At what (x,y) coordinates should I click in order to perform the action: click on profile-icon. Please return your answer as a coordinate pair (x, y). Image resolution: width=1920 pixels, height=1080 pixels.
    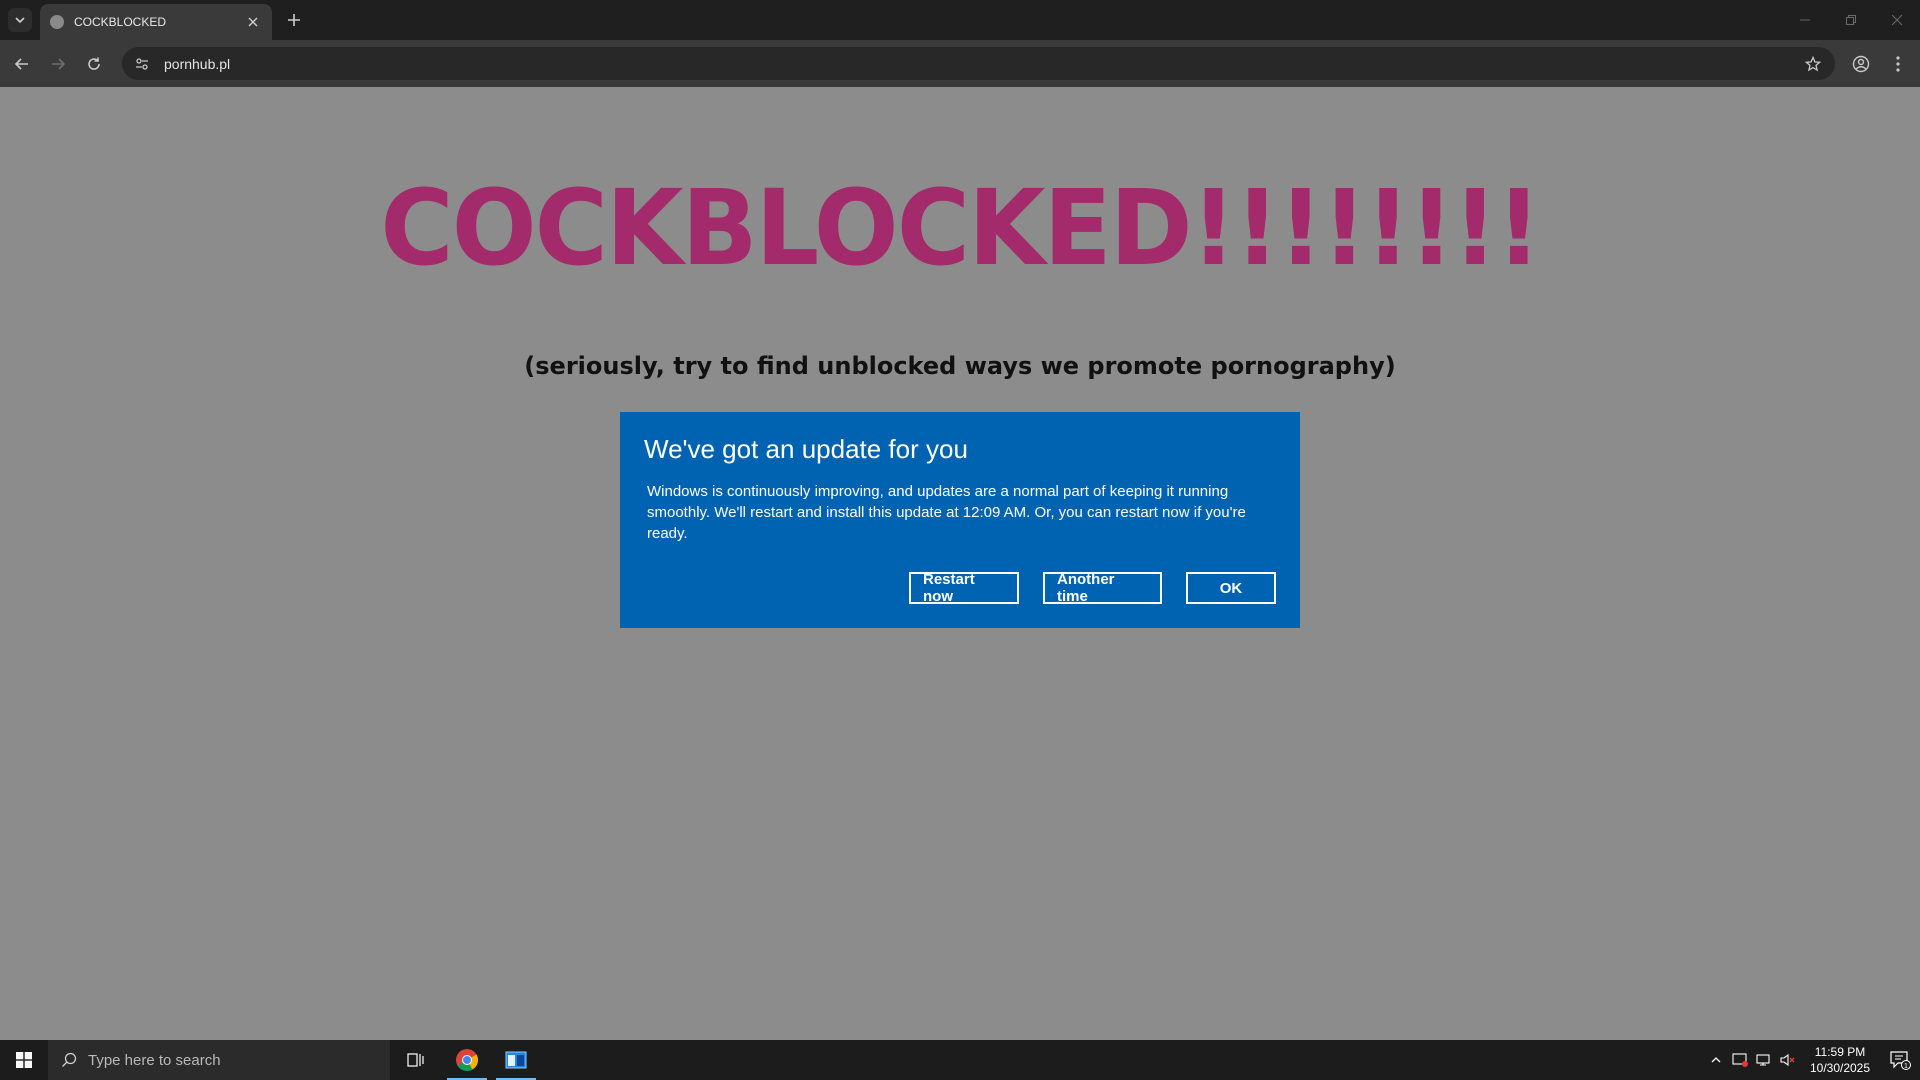
    Looking at the image, I should click on (1861, 64).